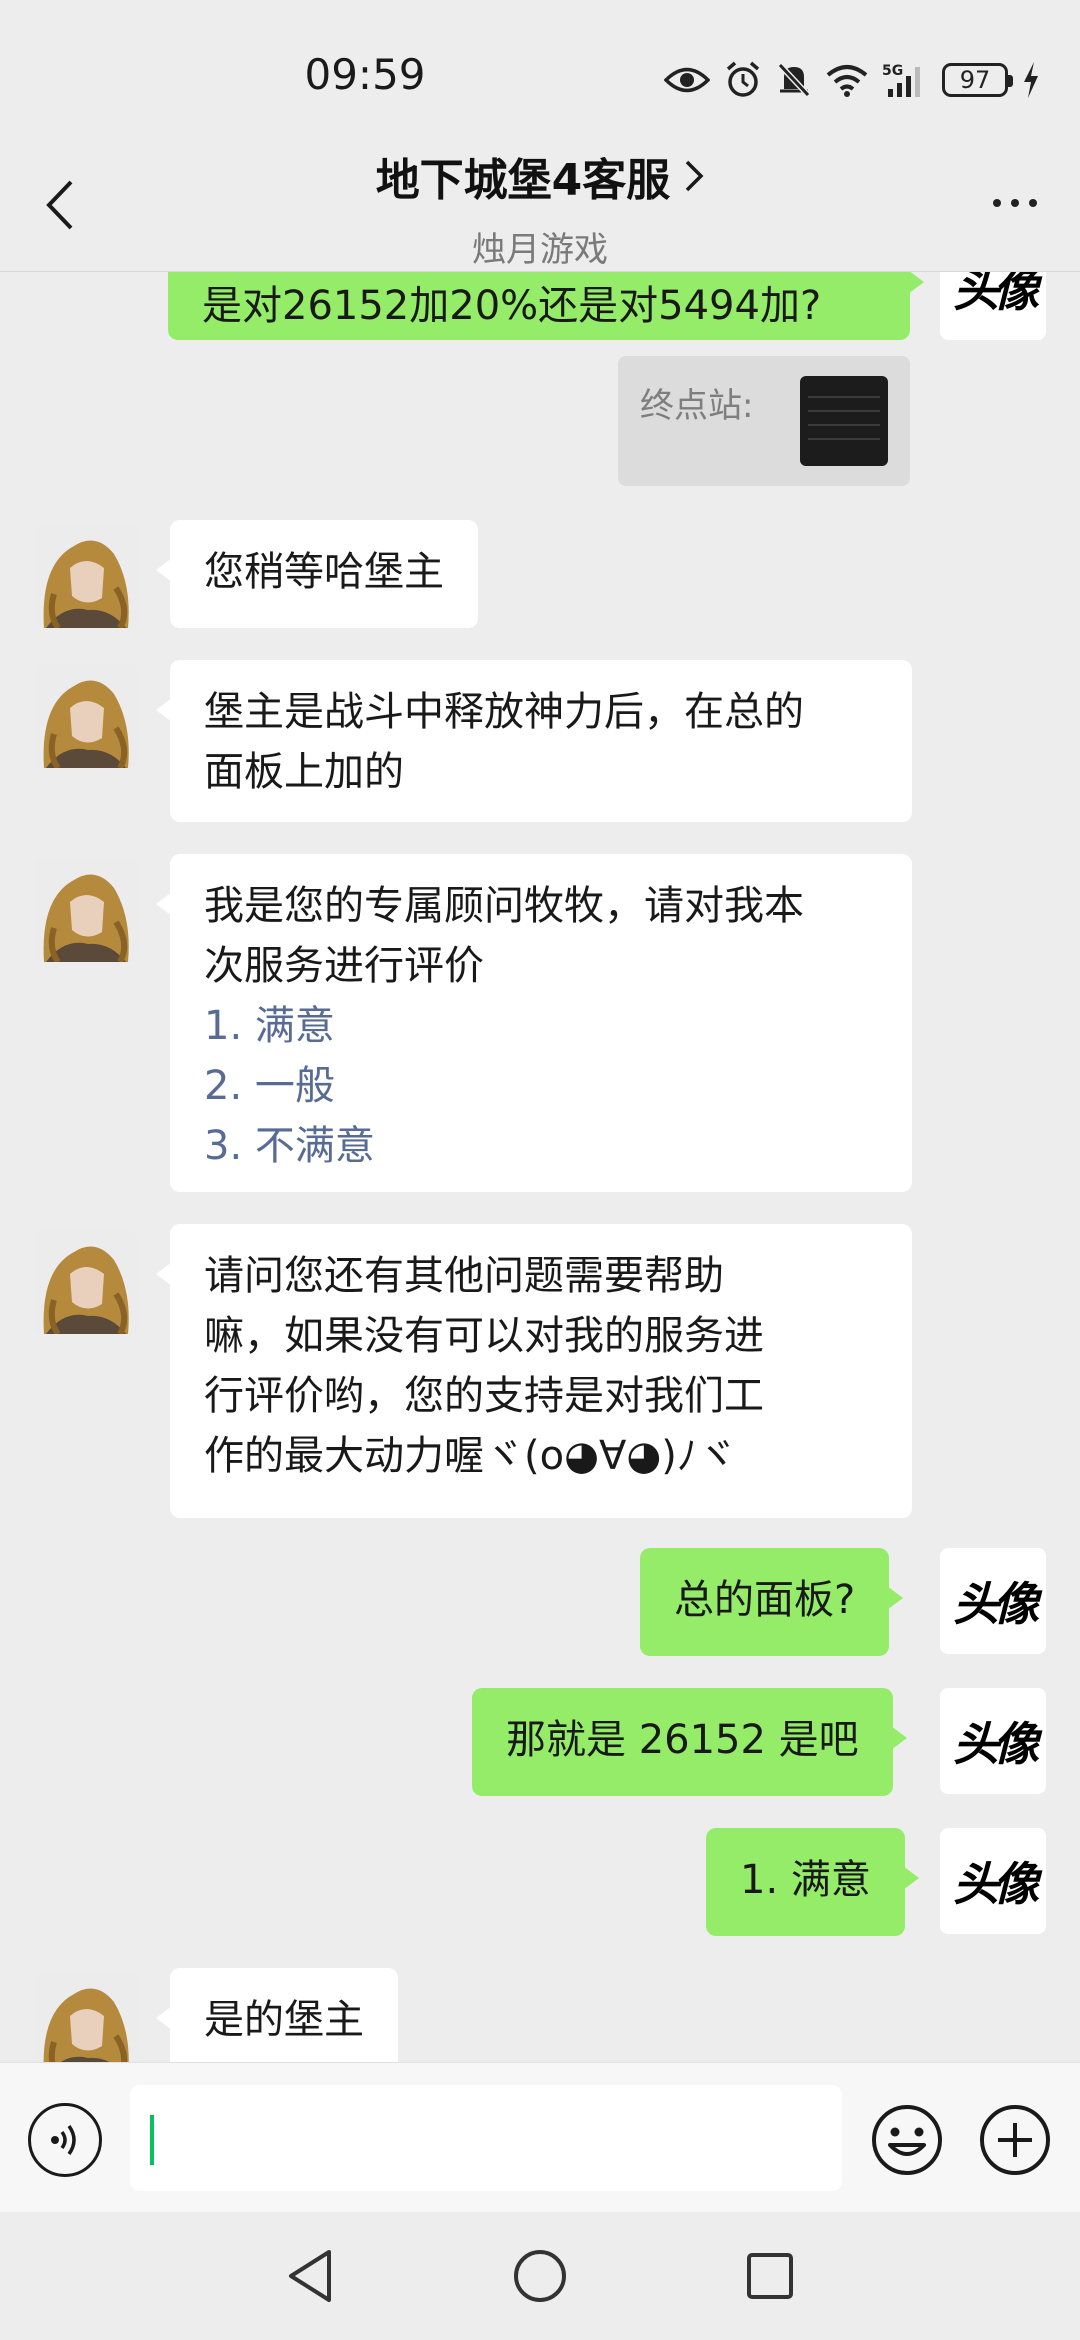  I want to click on battery-level: 97, so click(975, 80).